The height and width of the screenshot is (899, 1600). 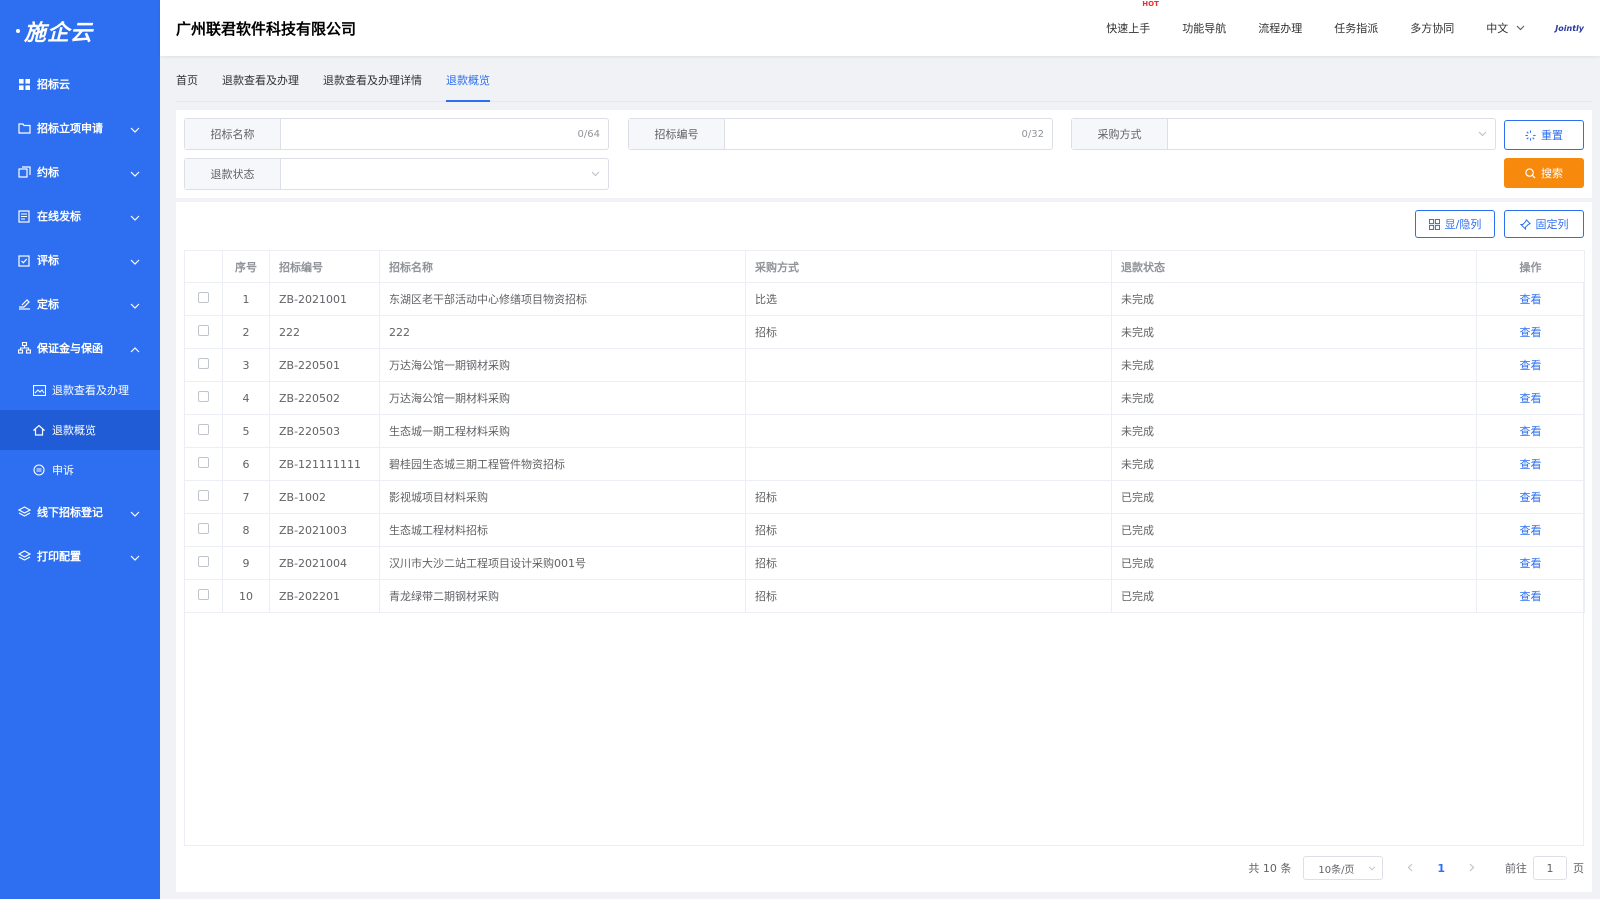 What do you see at coordinates (677, 134) in the screenshot?
I see `bid-no-label: 招标编号` at bounding box center [677, 134].